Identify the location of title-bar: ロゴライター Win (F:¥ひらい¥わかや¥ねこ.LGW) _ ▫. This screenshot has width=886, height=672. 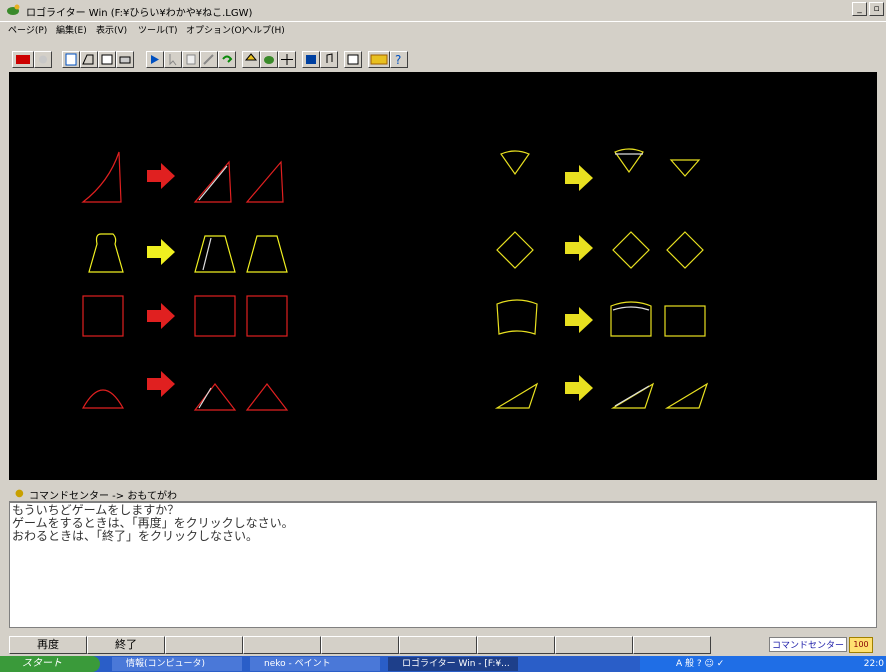
(443, 11).